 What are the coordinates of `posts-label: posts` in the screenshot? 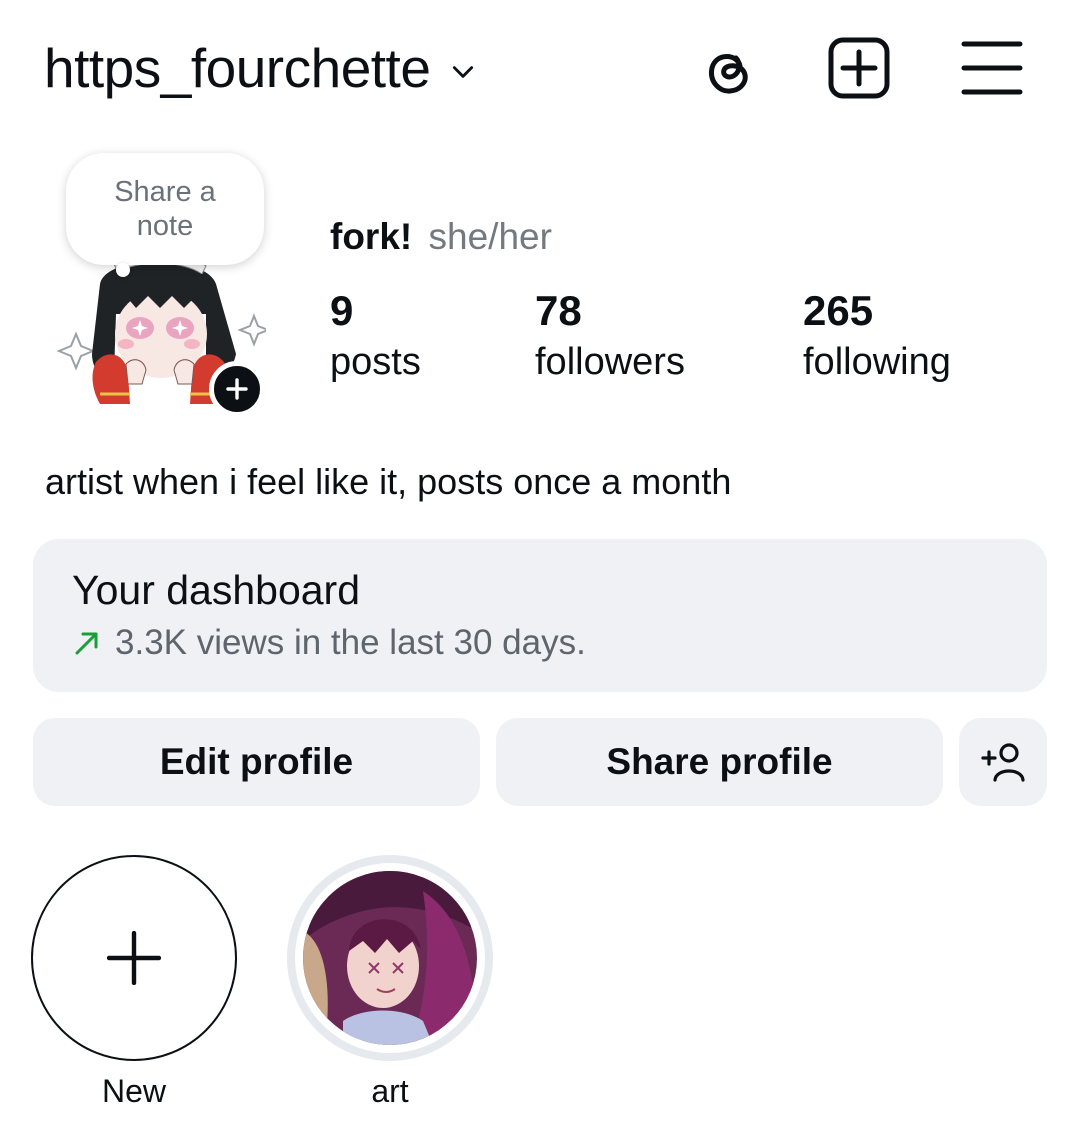 It's located at (375, 362).